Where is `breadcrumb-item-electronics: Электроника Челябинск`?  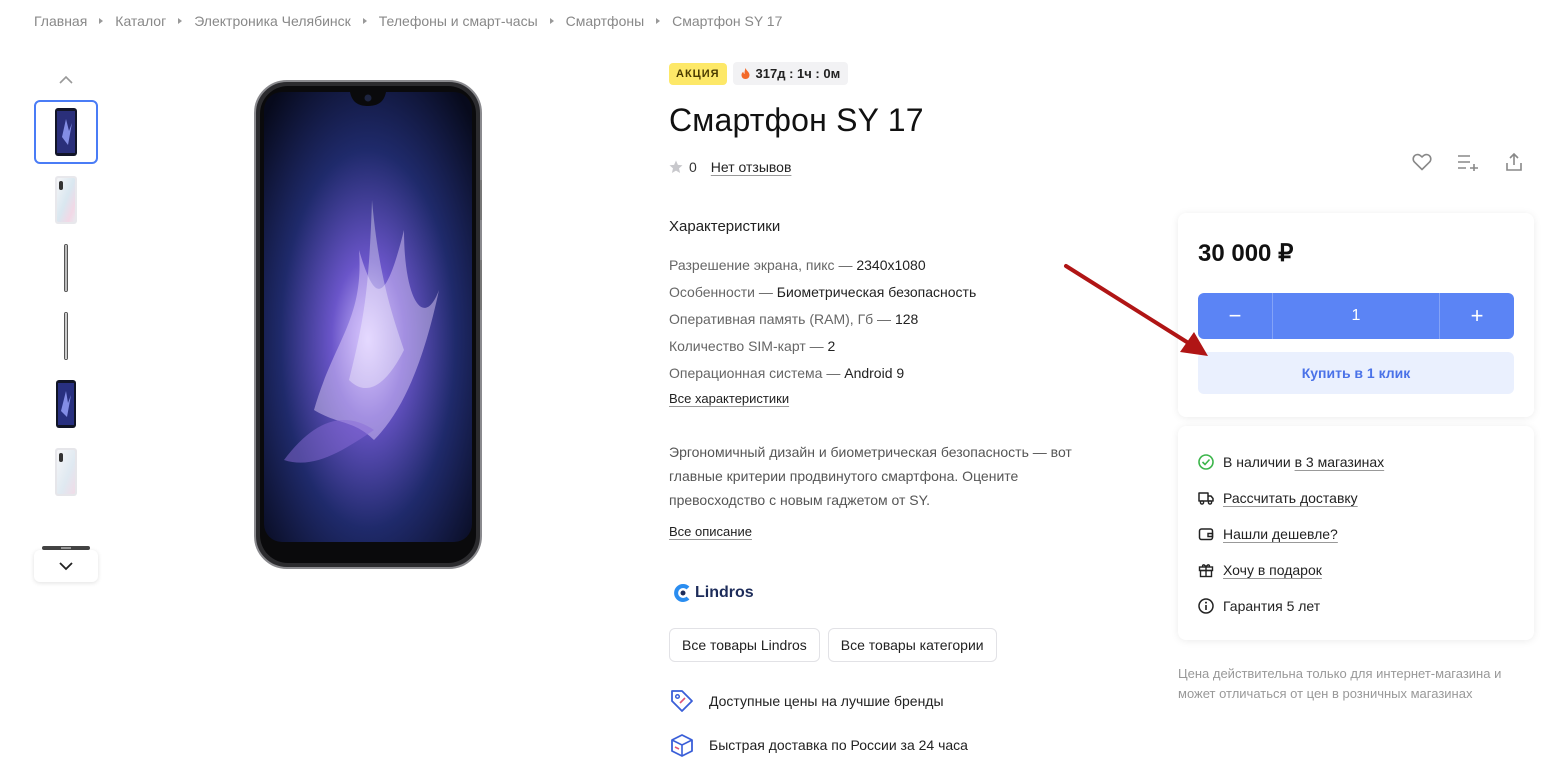
breadcrumb-item-electronics: Электроника Челябинск is located at coordinates (272, 21).